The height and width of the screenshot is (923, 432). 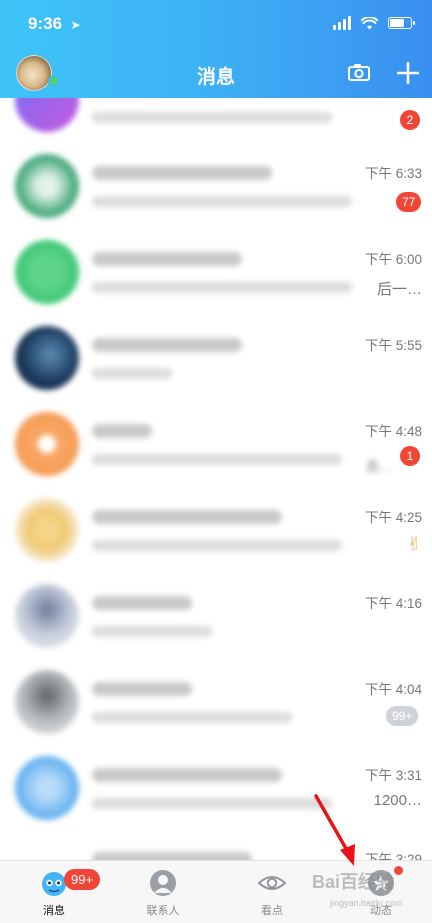 I want to click on messages-tab-badge: 99+, so click(x=82, y=879).